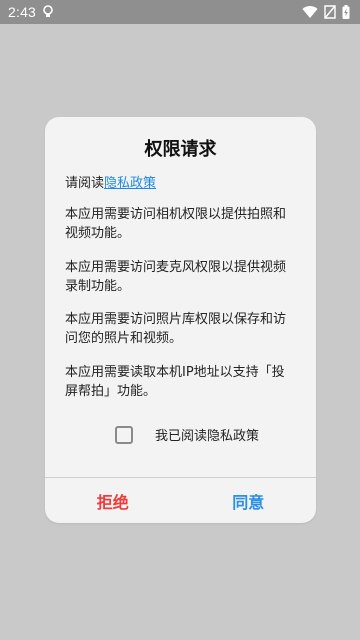 The image size is (360, 640). I want to click on agree-policy-row: 我已阅读隐私政策, so click(187, 434).